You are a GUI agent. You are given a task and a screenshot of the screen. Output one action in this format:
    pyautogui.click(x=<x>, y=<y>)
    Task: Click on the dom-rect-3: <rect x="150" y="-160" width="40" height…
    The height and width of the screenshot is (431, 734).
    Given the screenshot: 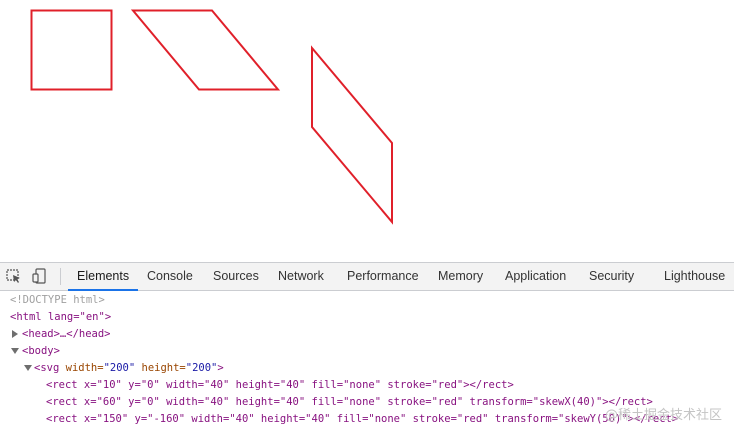 What is the action you would take?
    pyautogui.click(x=362, y=419)
    